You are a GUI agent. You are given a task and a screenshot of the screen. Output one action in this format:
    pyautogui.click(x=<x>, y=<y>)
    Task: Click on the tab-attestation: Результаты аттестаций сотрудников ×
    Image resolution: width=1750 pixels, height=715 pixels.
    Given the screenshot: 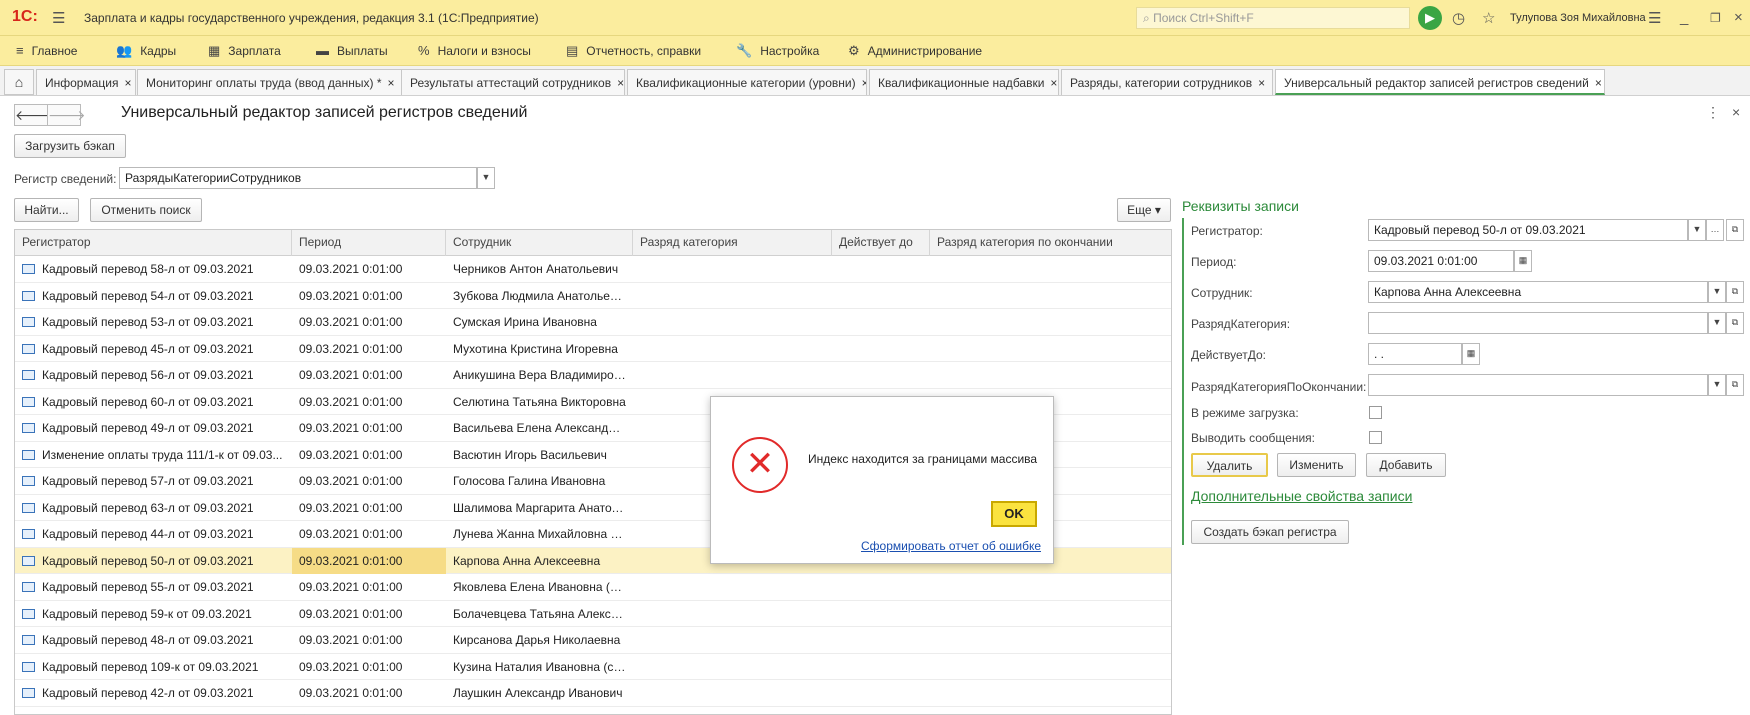 What is the action you would take?
    pyautogui.click(x=513, y=82)
    